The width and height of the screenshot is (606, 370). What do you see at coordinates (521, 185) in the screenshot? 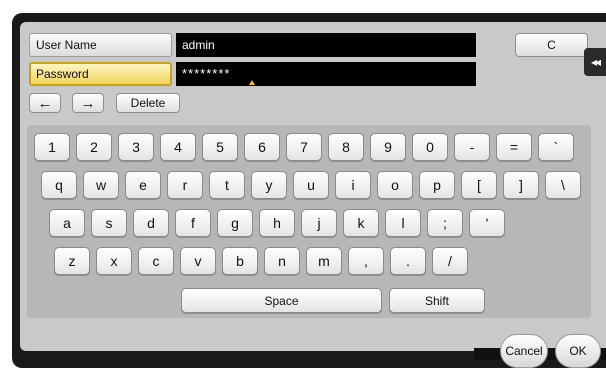
I see `key: ]` at bounding box center [521, 185].